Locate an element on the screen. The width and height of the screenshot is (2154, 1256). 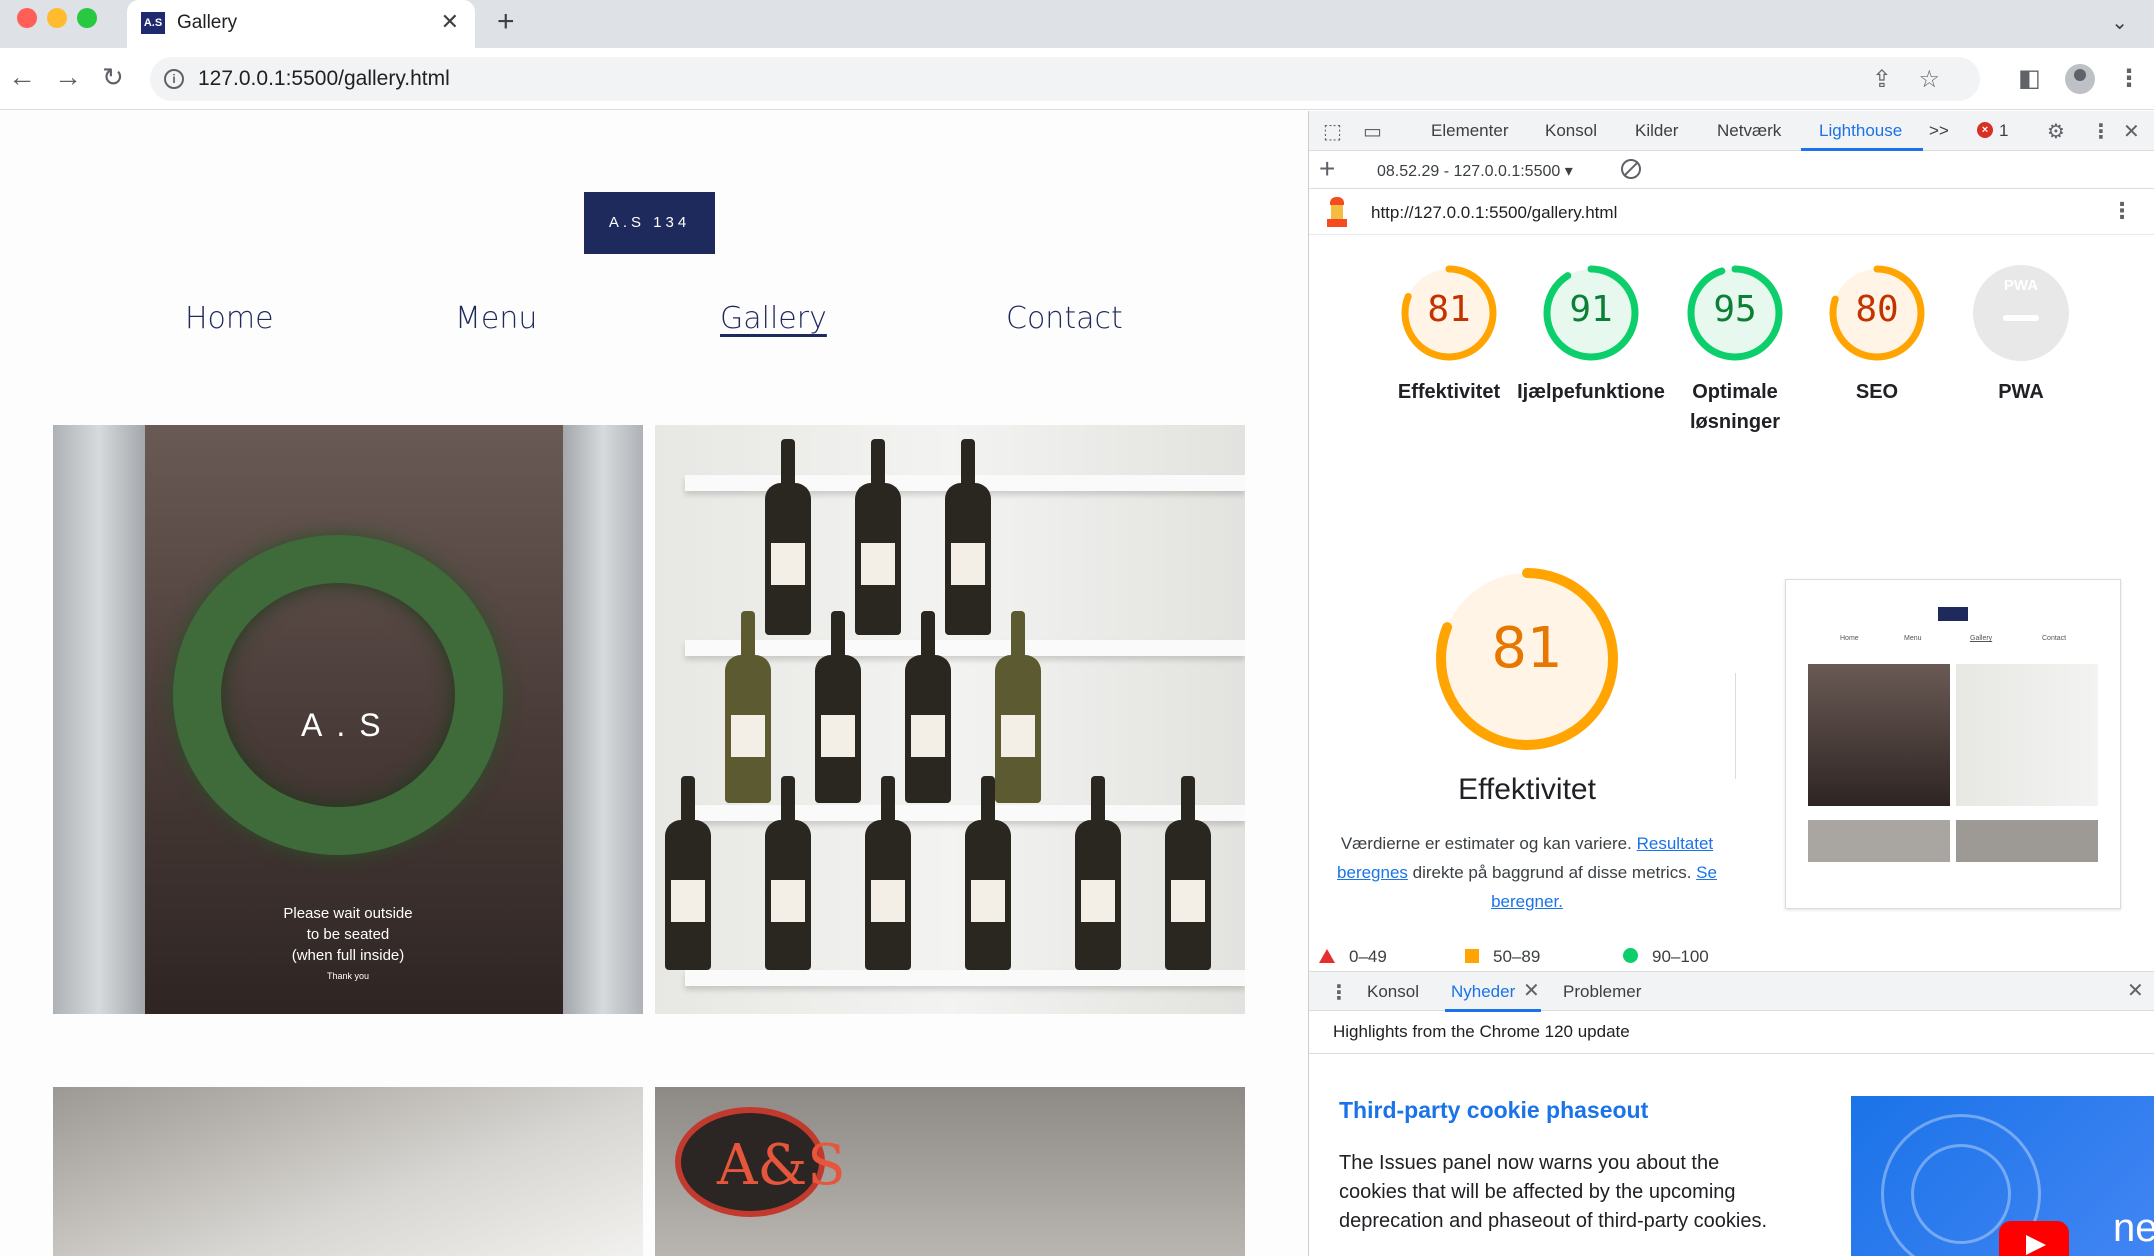
devtools-tab-elementer: Elementer is located at coordinates (1469, 131).